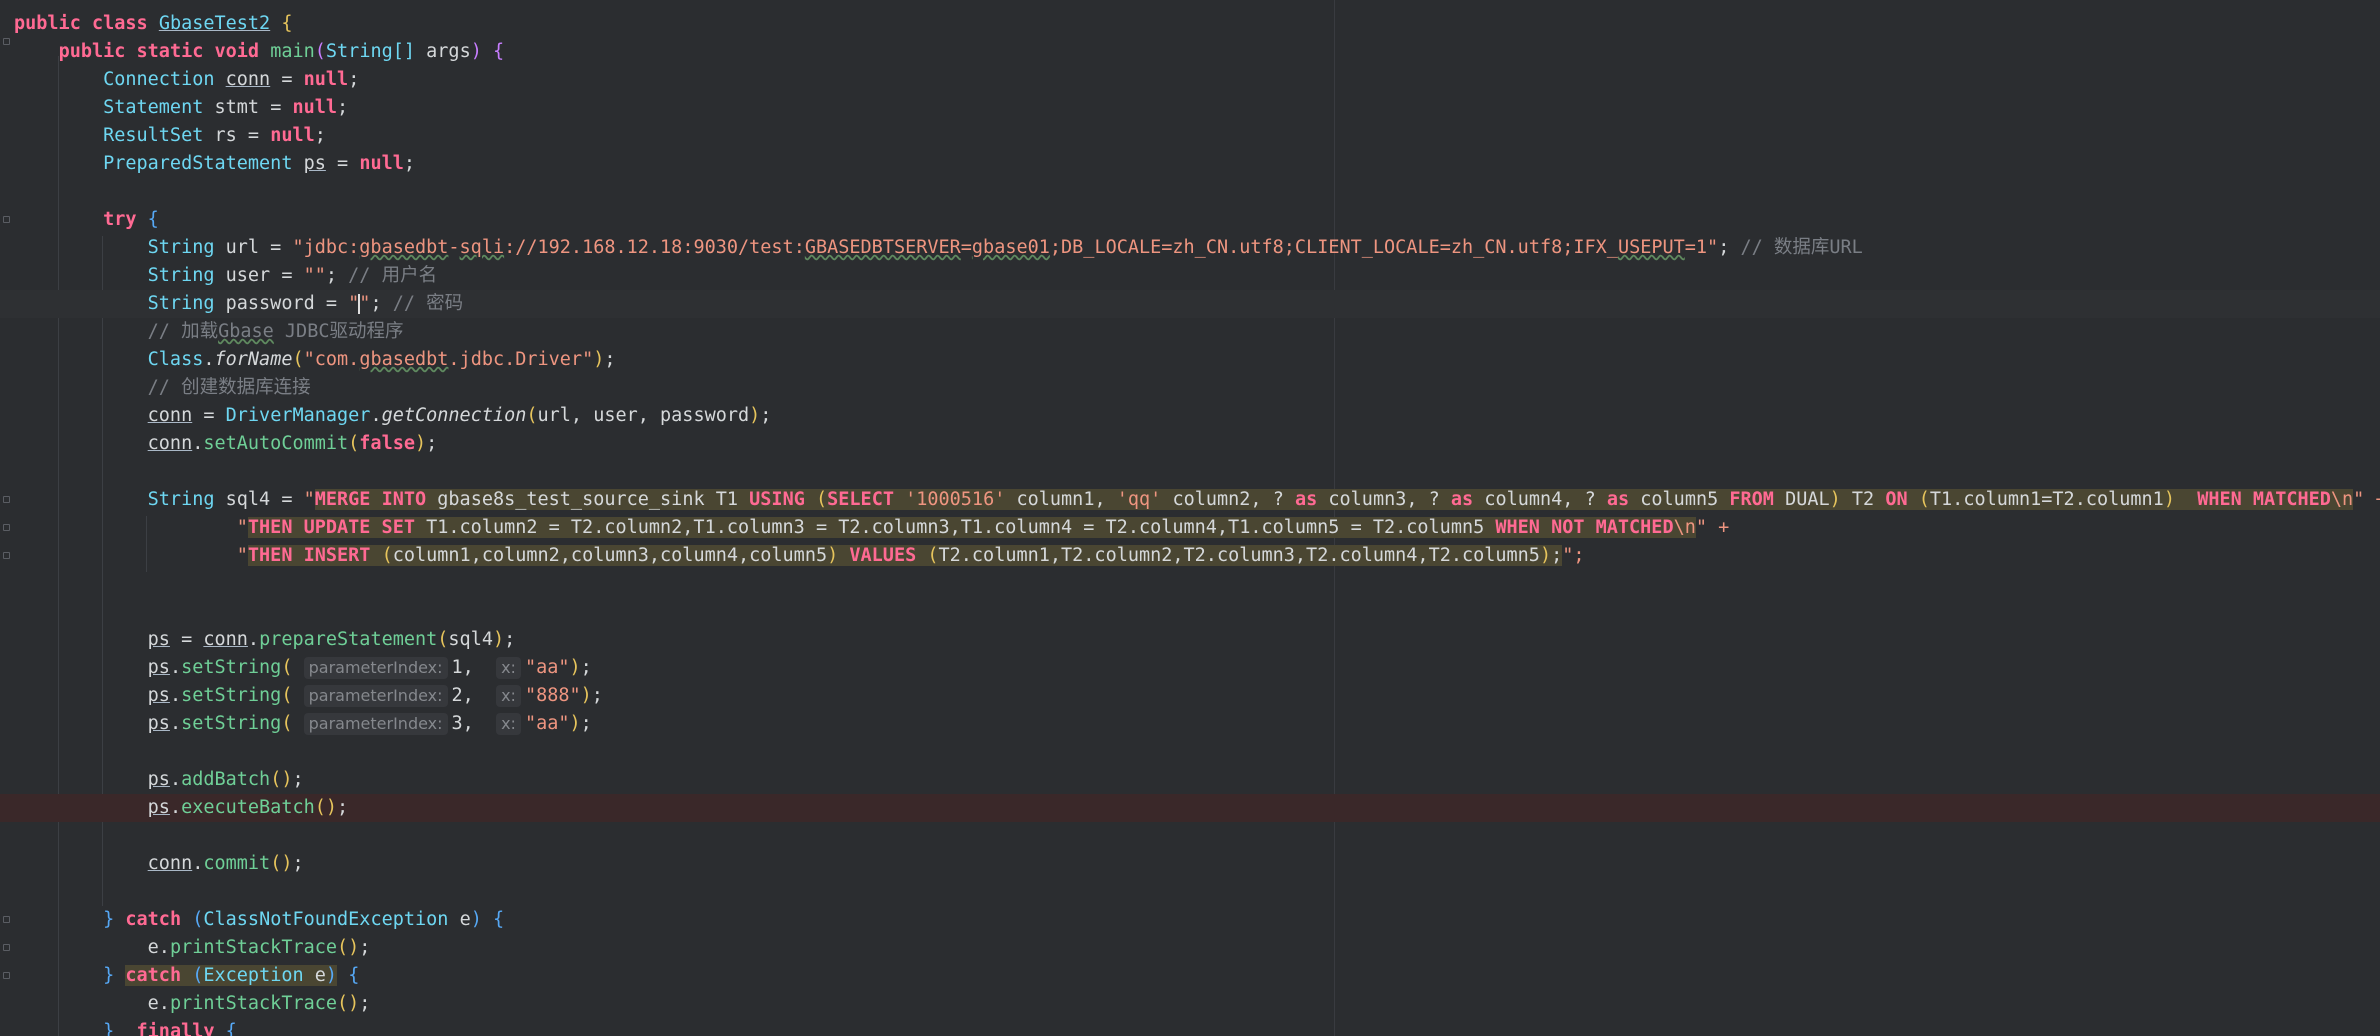 This screenshot has height=1036, width=2380. I want to click on code-line-12: // 加载Gbase JDBC驱动程序, so click(1190, 332).